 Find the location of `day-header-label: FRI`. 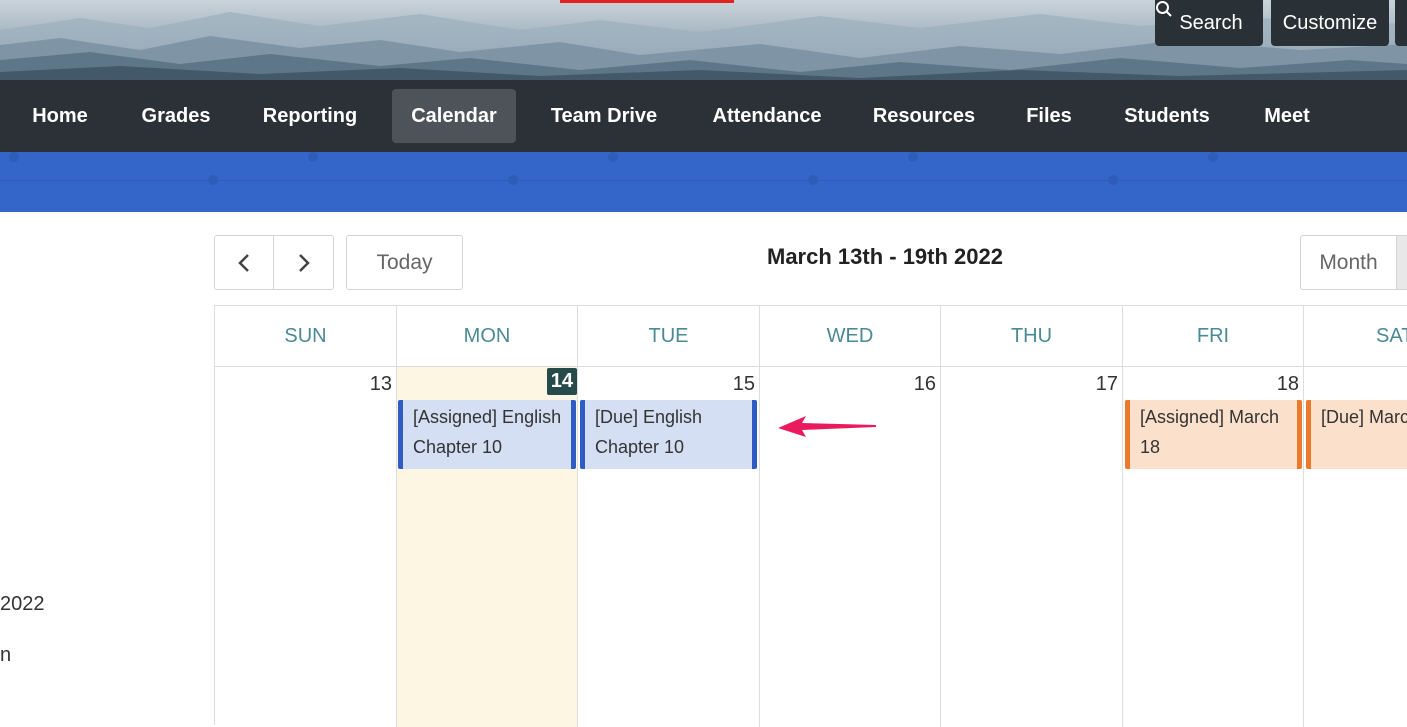

day-header-label: FRI is located at coordinates (1213, 335).